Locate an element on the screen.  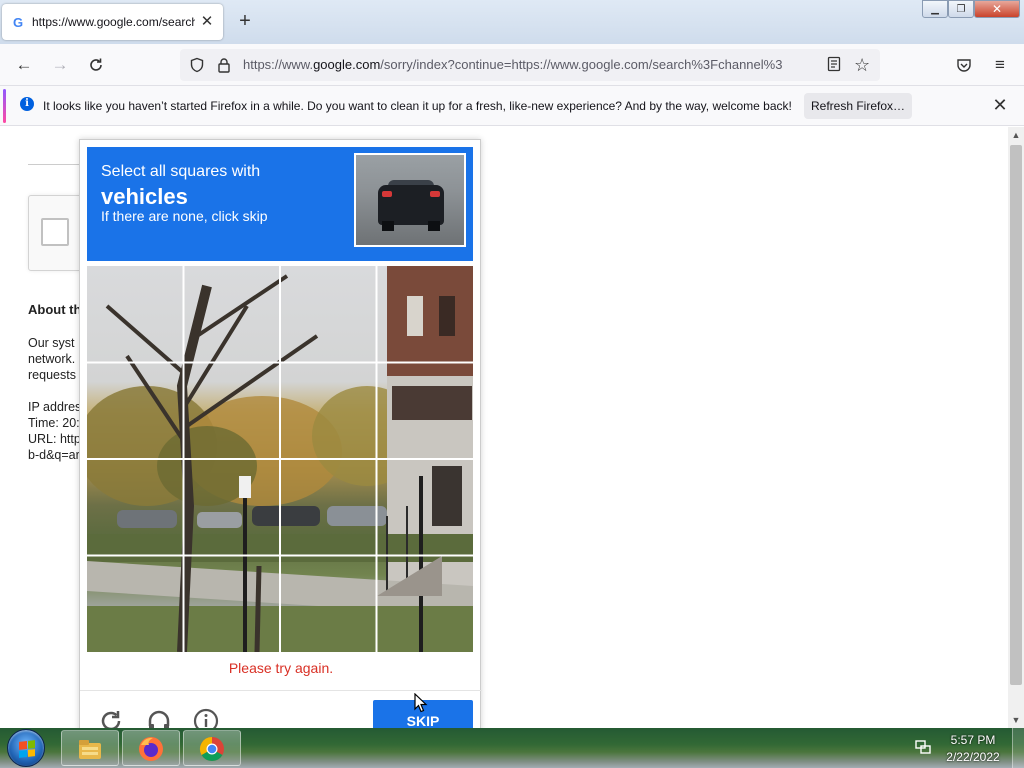
tab-title: https://www.google.com/search?channel is located at coordinates (113, 22).